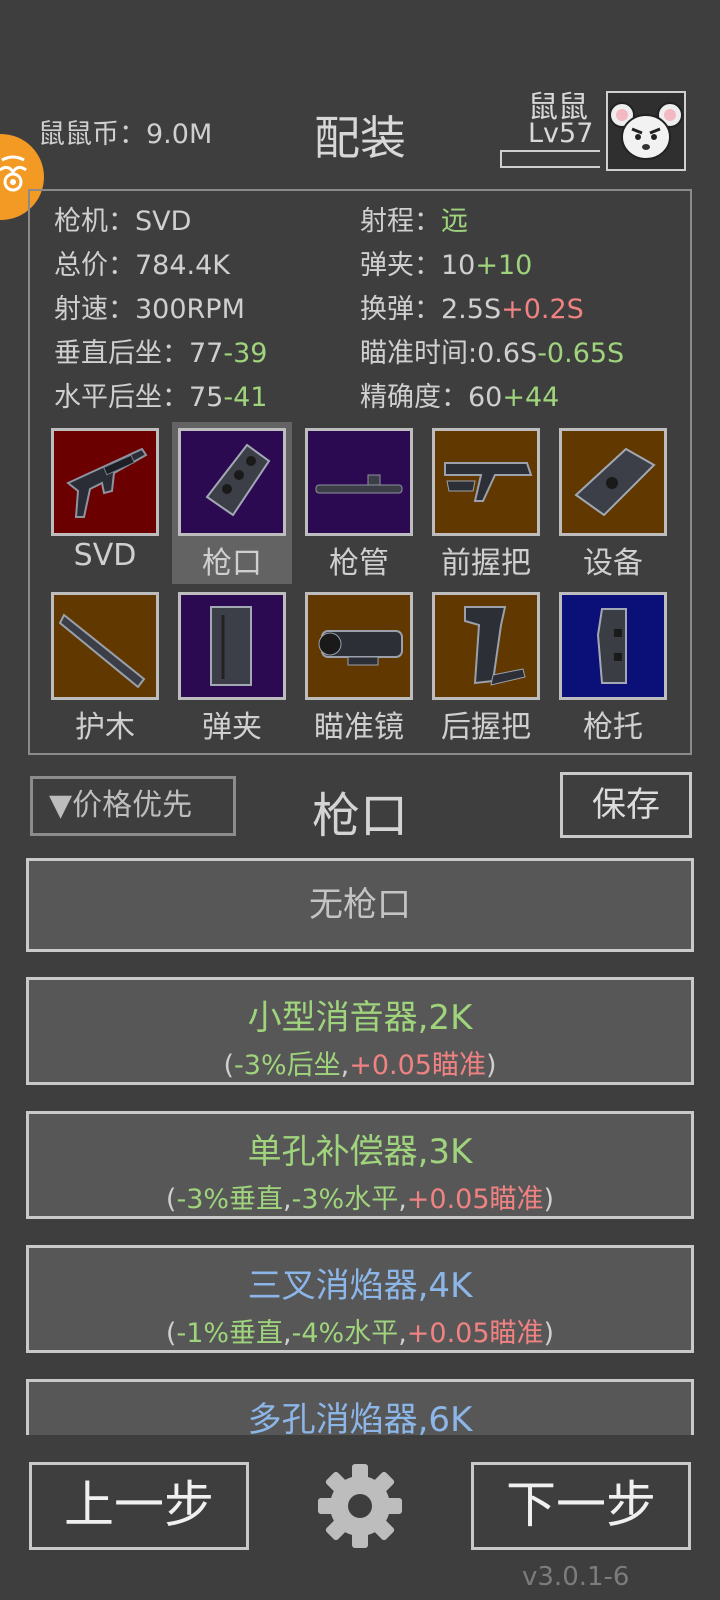  I want to click on slot-label-handguard: 护木, so click(105, 727).